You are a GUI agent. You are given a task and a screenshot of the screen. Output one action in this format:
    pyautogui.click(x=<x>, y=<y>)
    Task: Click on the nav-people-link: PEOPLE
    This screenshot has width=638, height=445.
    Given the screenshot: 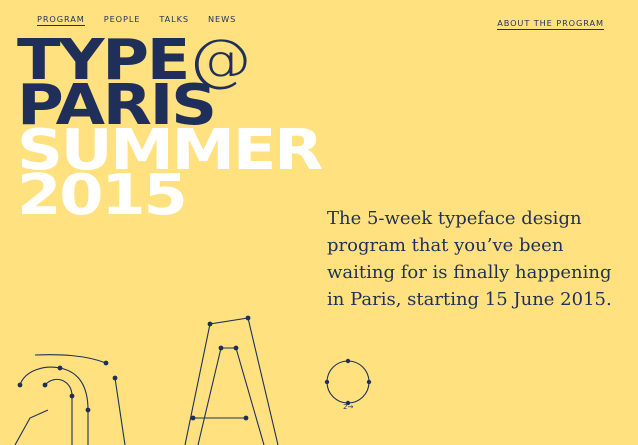 What is the action you would take?
    pyautogui.click(x=122, y=20)
    